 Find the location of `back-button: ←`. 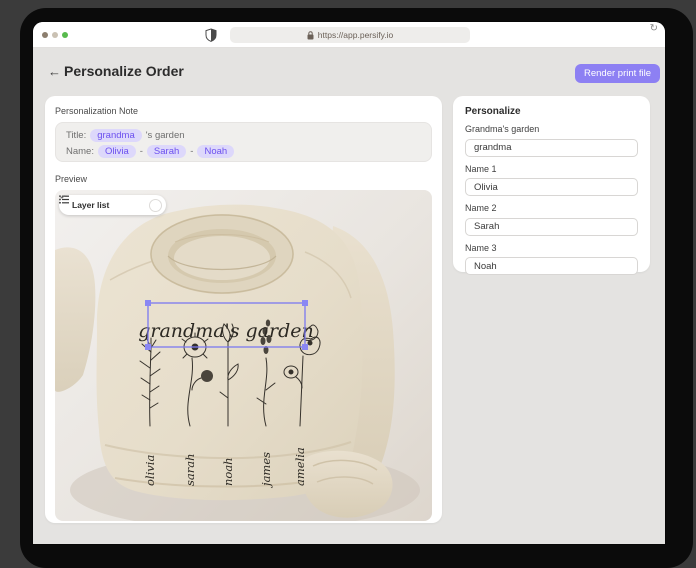

back-button: ← is located at coordinates (54, 71).